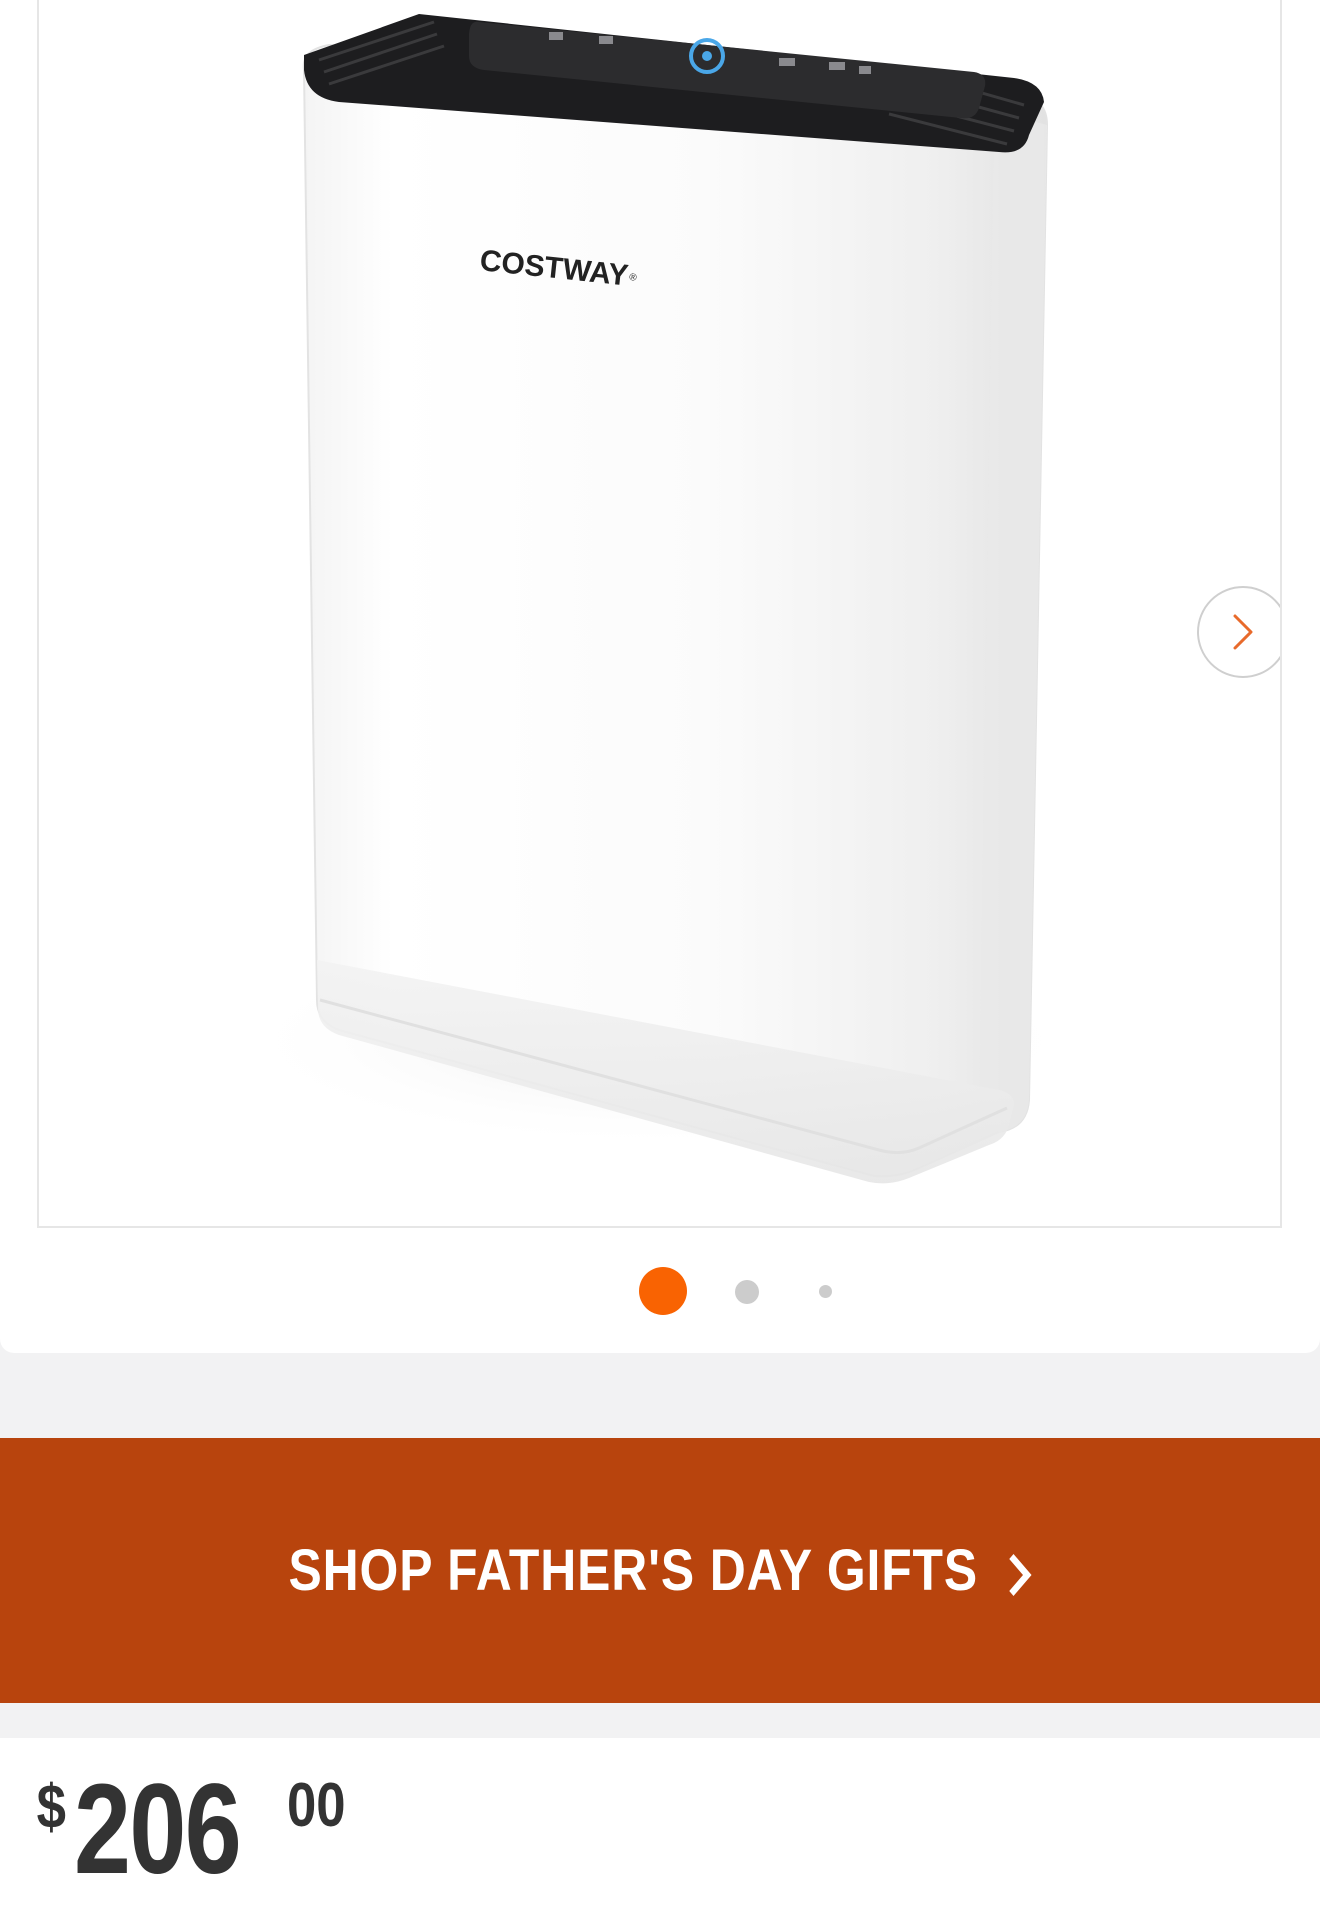 Image resolution: width=1320 pixels, height=1910 pixels. I want to click on next-image-button, so click(1238, 632).